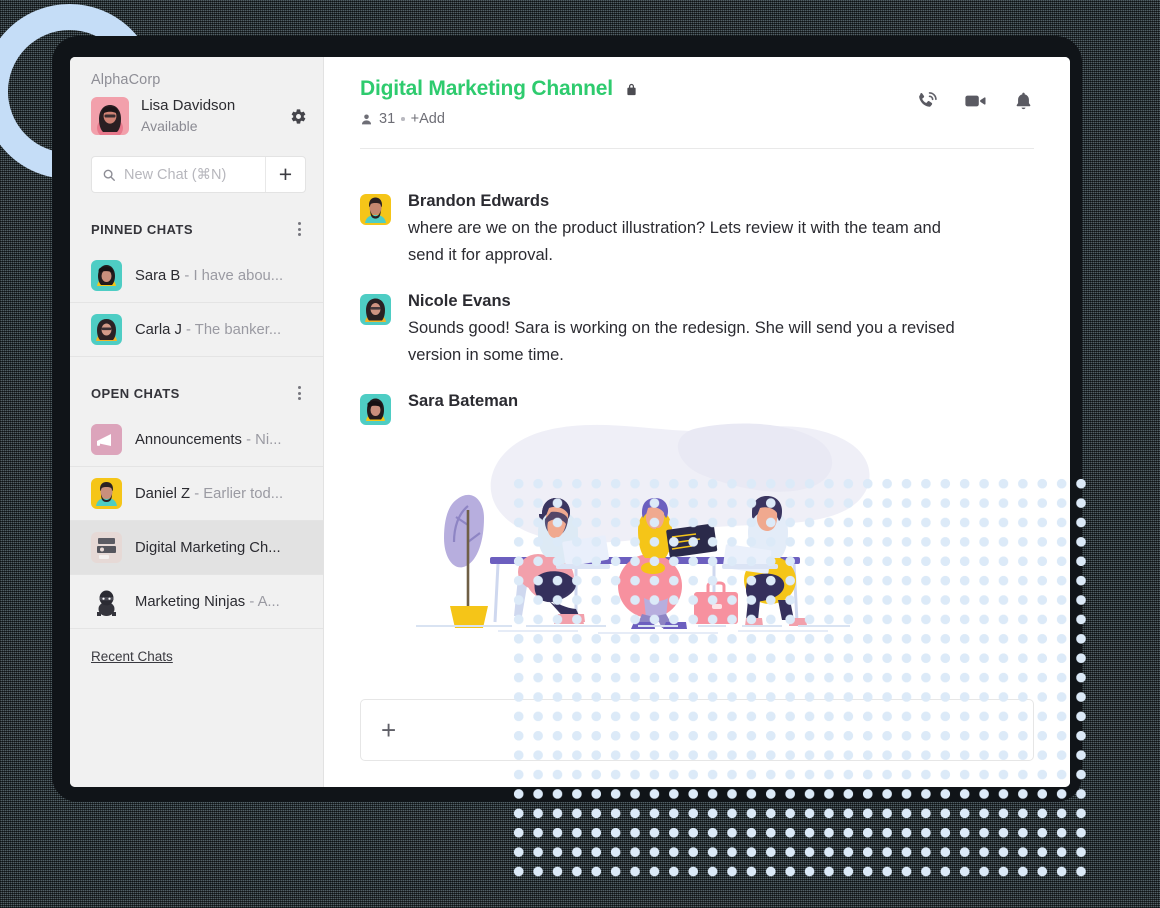 The height and width of the screenshot is (908, 1160). What do you see at coordinates (142, 229) in the screenshot?
I see `section-title: PINNED CHATS` at bounding box center [142, 229].